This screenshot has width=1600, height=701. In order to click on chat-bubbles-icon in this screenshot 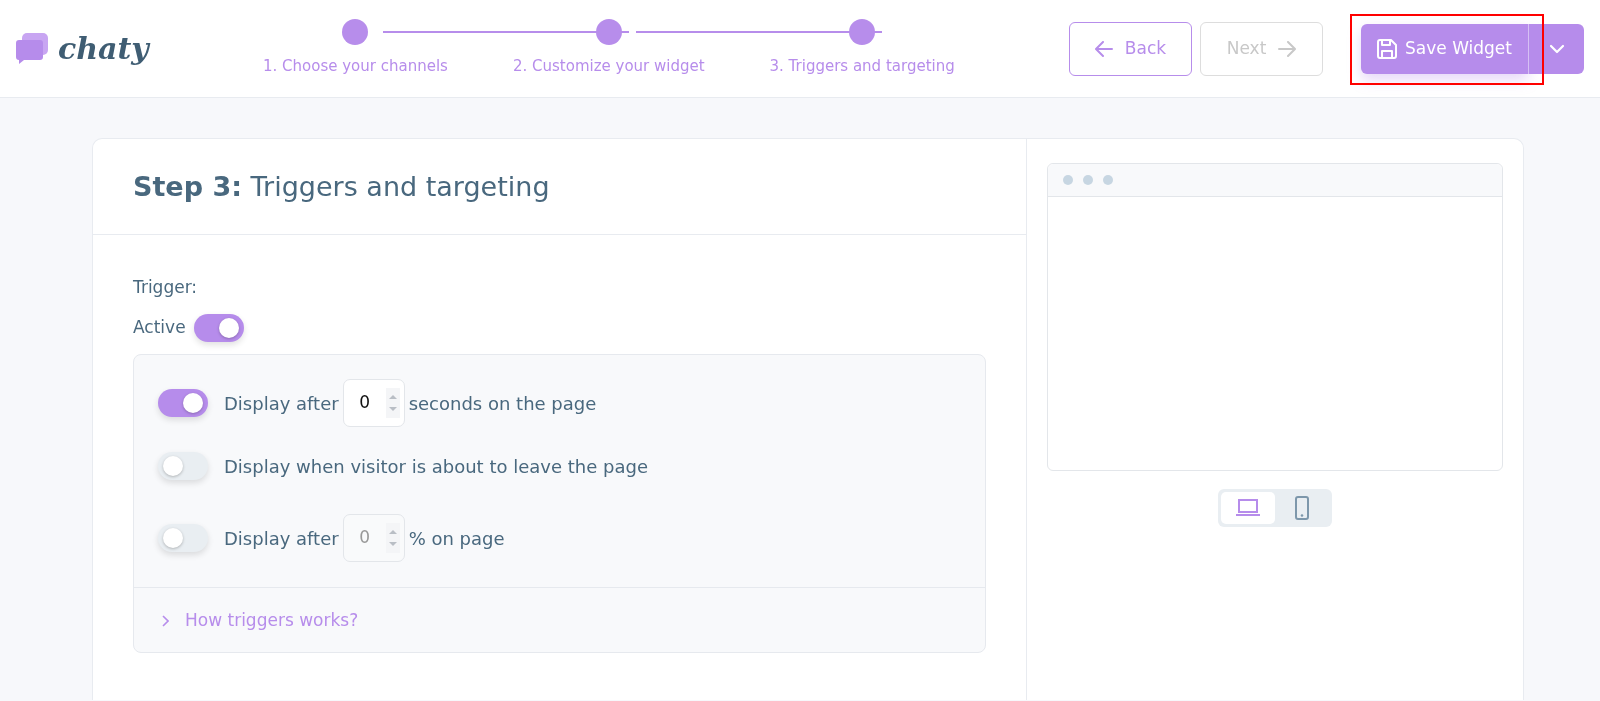, I will do `click(33, 48)`.